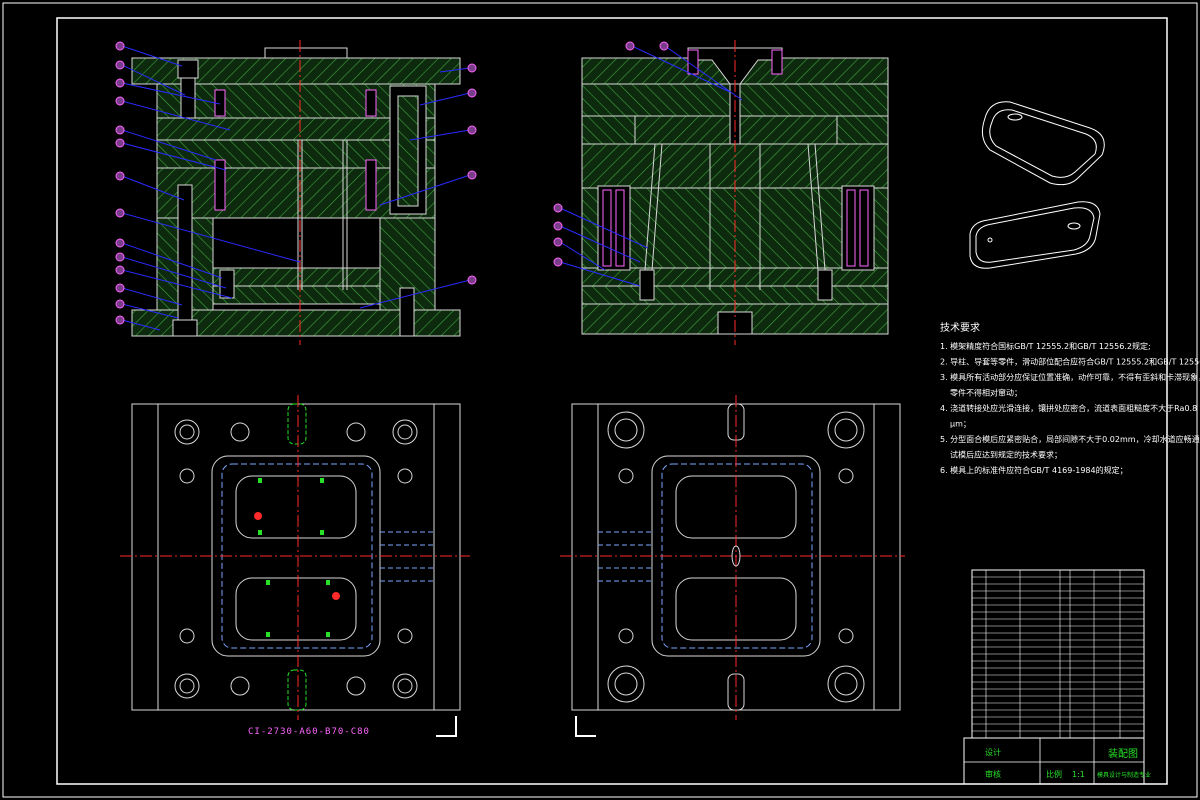 The image size is (1200, 800). Describe the element at coordinates (1054, 774) in the screenshot. I see `title-scale-label: 比例` at that location.